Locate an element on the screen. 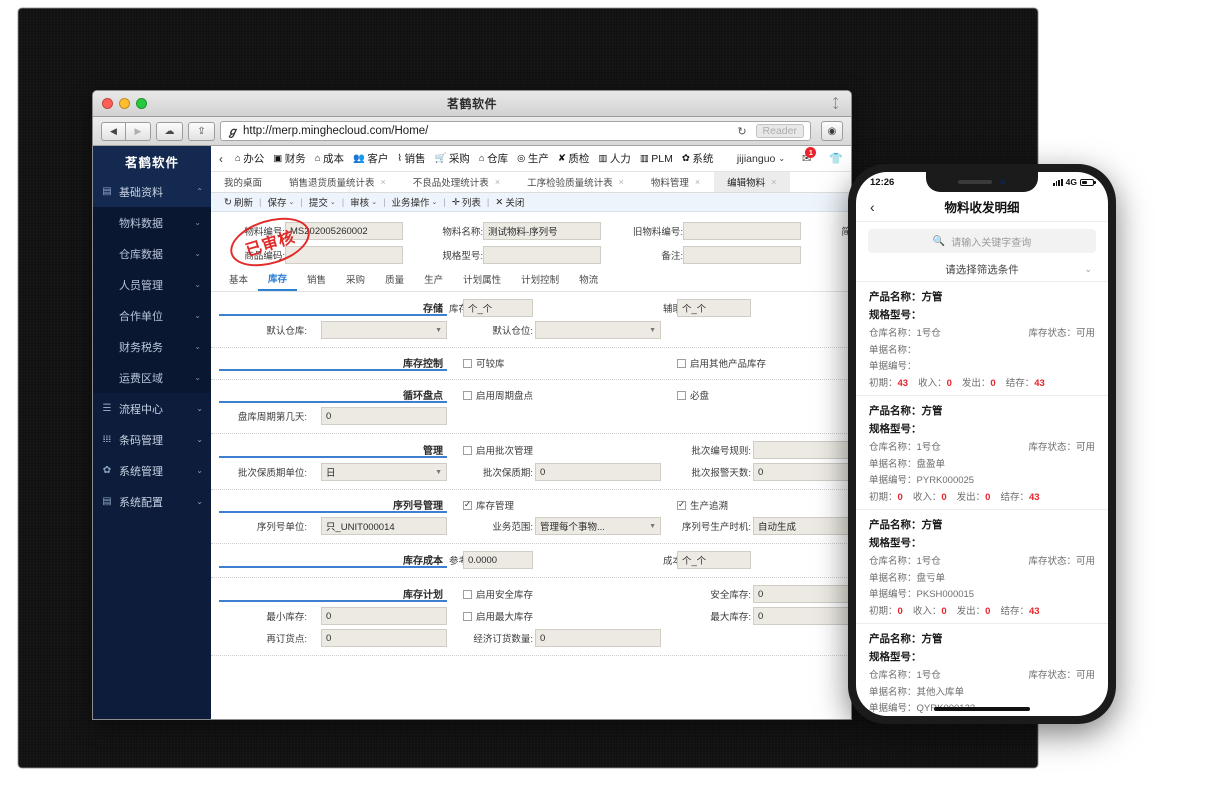  submit-button: 提交 ⌄ is located at coordinates (322, 202).